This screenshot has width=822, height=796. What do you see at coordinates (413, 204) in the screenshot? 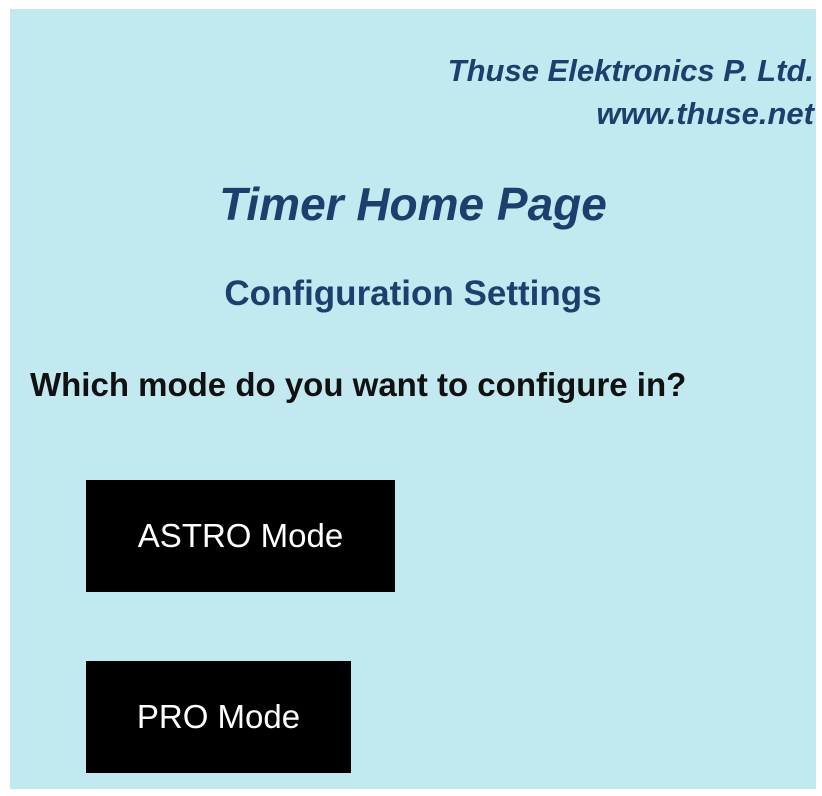
I see `page-title: Timer Home Page` at bounding box center [413, 204].